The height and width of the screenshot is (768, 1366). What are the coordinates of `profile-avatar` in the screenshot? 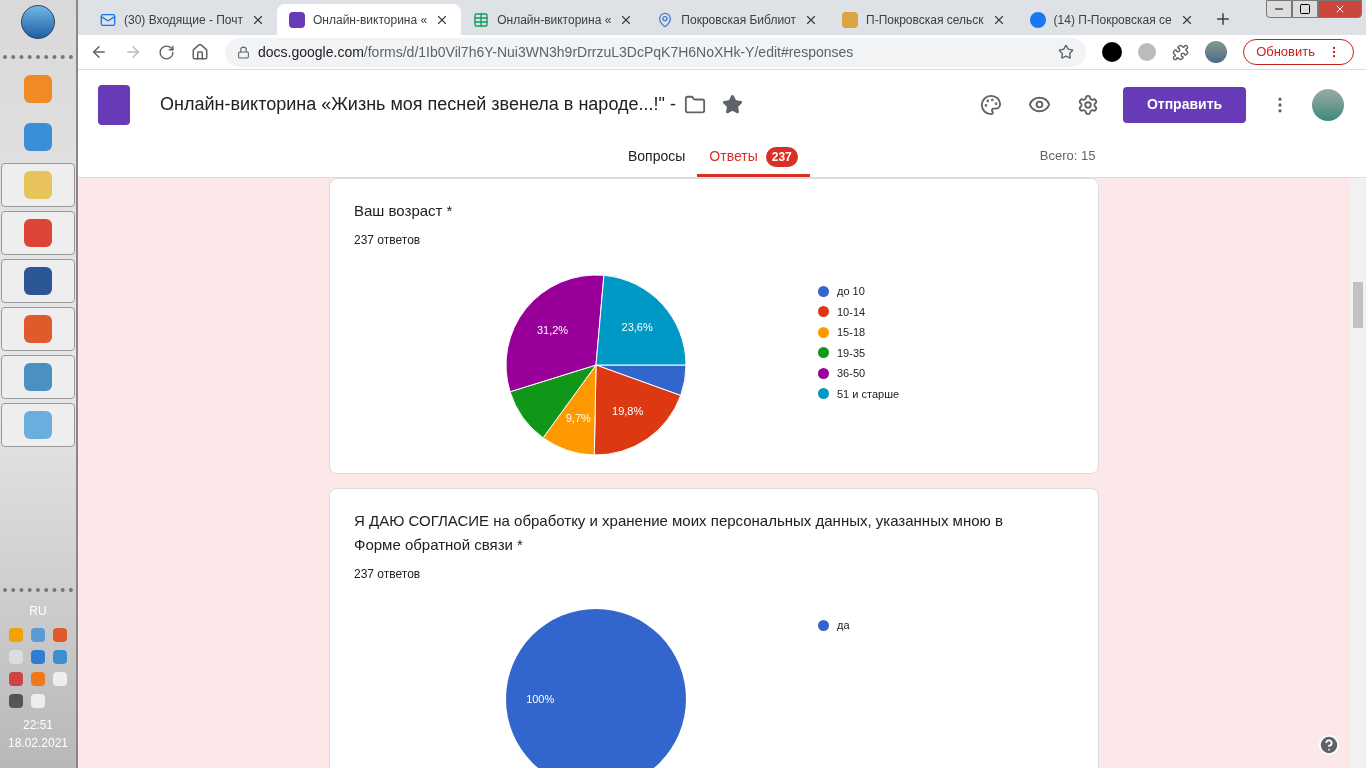 It's located at (1216, 52).